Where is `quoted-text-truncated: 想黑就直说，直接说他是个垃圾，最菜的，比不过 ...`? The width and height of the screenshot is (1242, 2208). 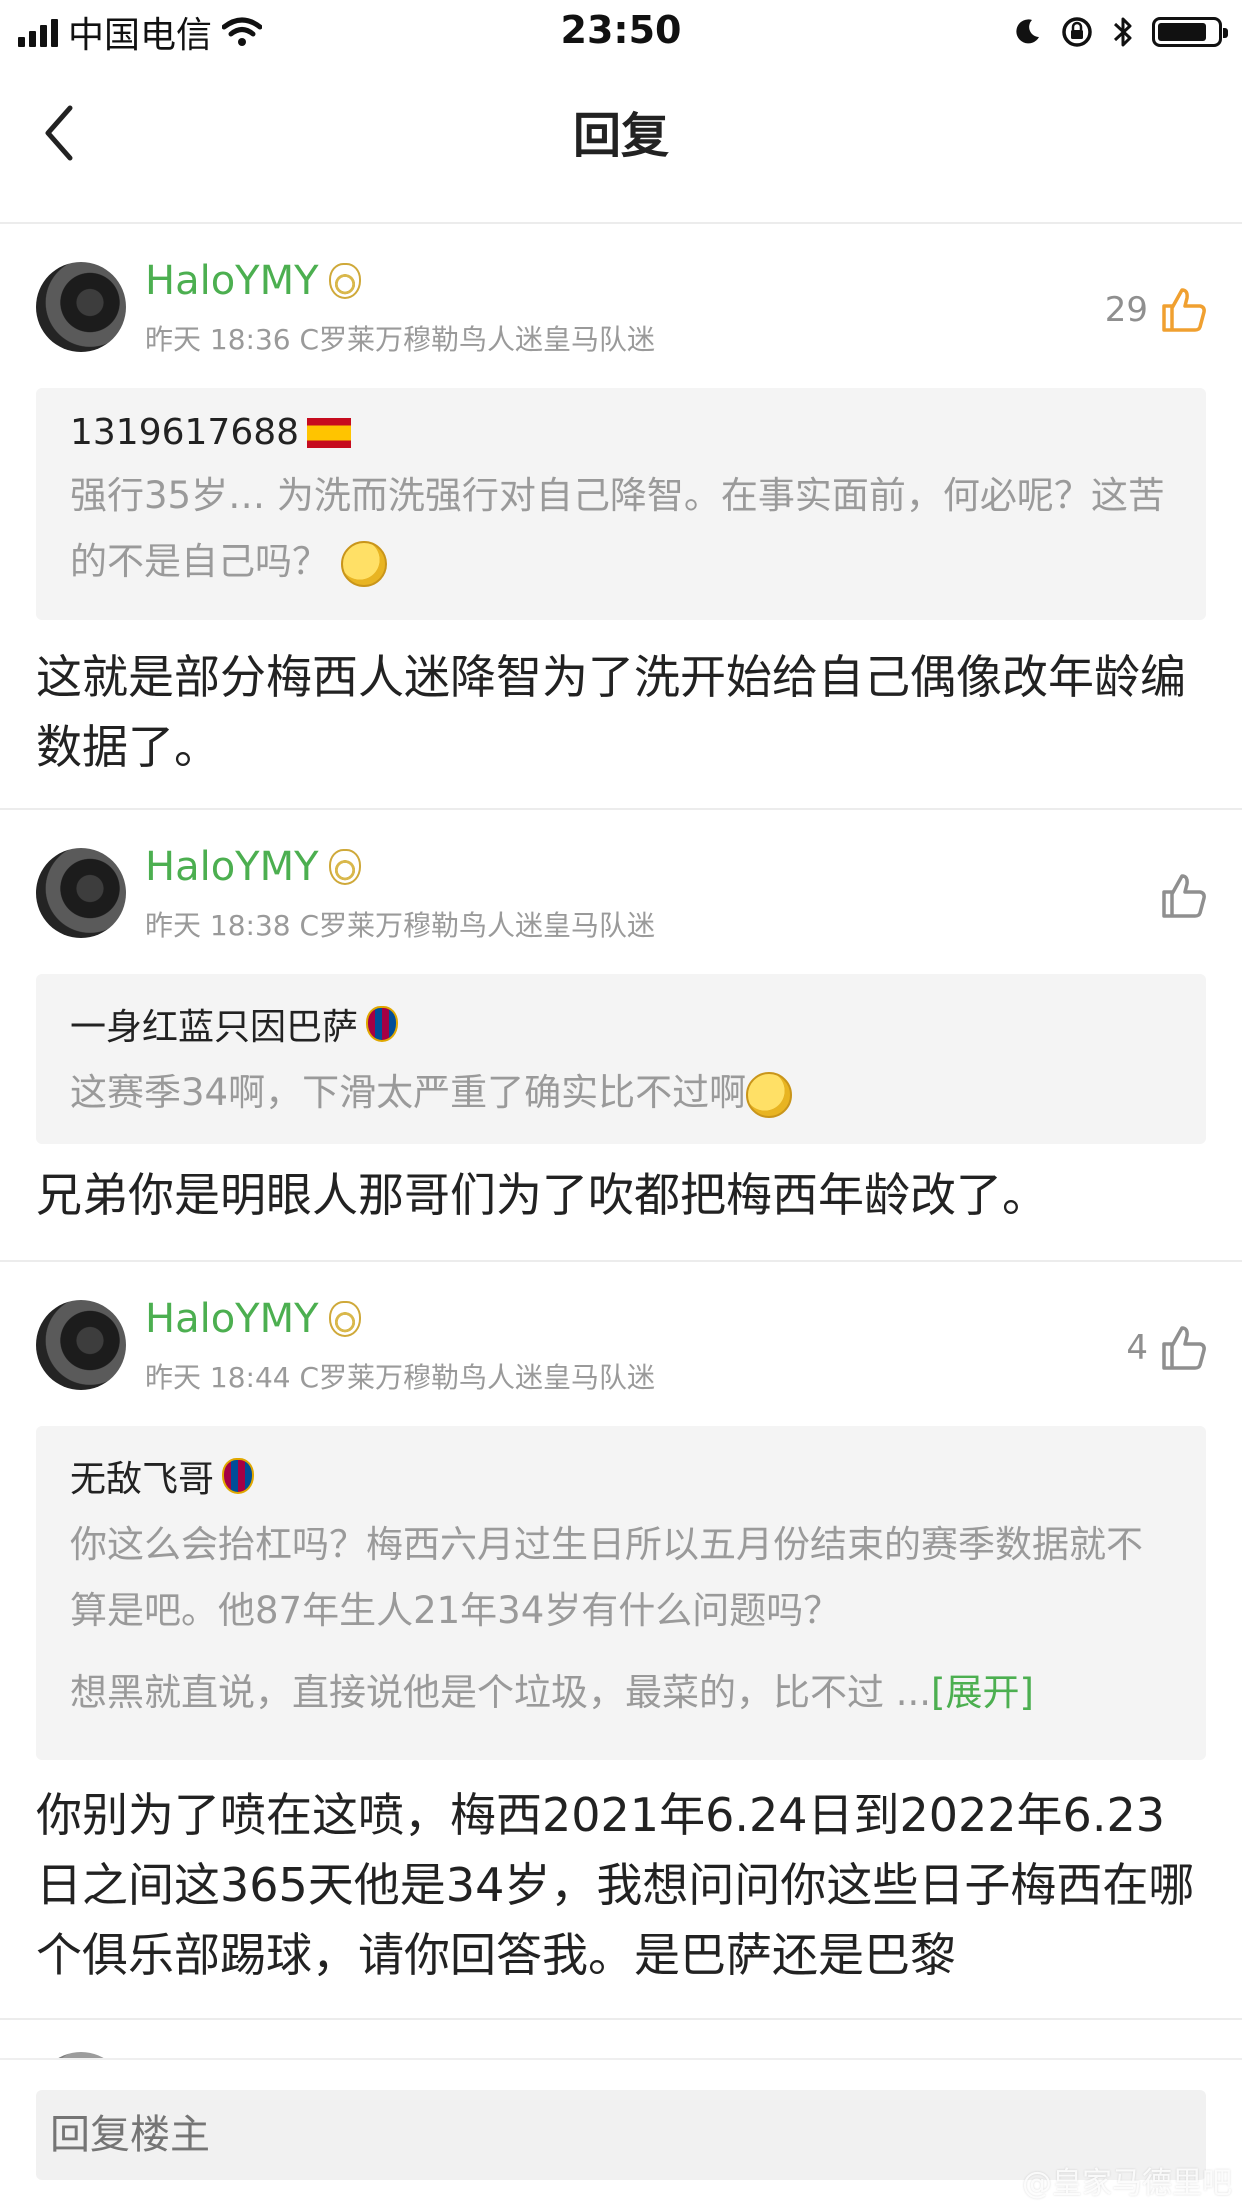
quoted-text-truncated: 想黑就直说，直接说他是个垃圾，最菜的，比不过 ... is located at coordinates (501, 1692).